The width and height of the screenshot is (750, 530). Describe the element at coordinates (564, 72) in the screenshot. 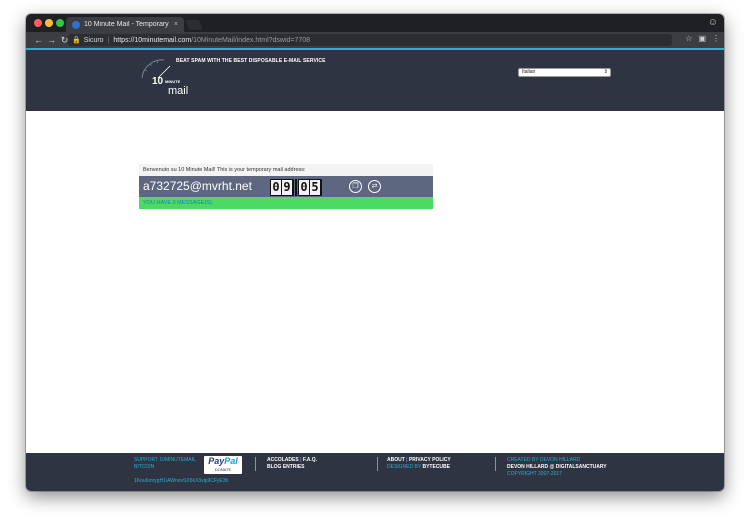

I see `language-select: Italian ⇕` at that location.